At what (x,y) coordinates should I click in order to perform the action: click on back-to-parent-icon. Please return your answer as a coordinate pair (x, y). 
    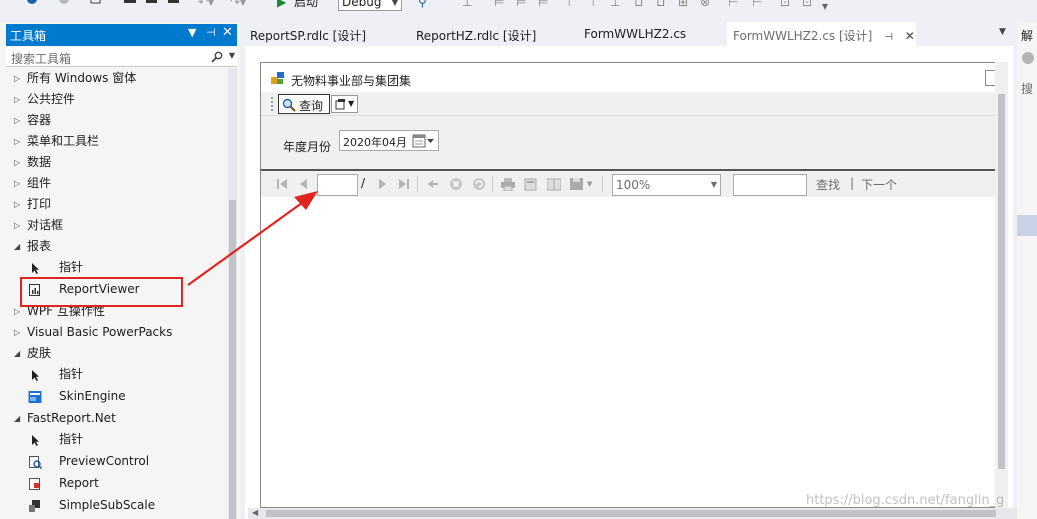
    Looking at the image, I should click on (433, 184).